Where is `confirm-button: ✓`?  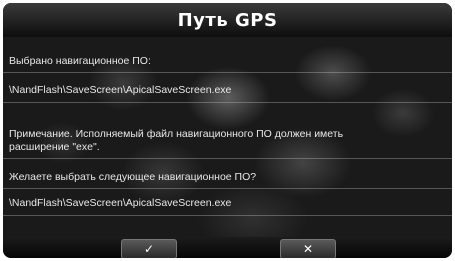
confirm-button: ✓ is located at coordinates (149, 248).